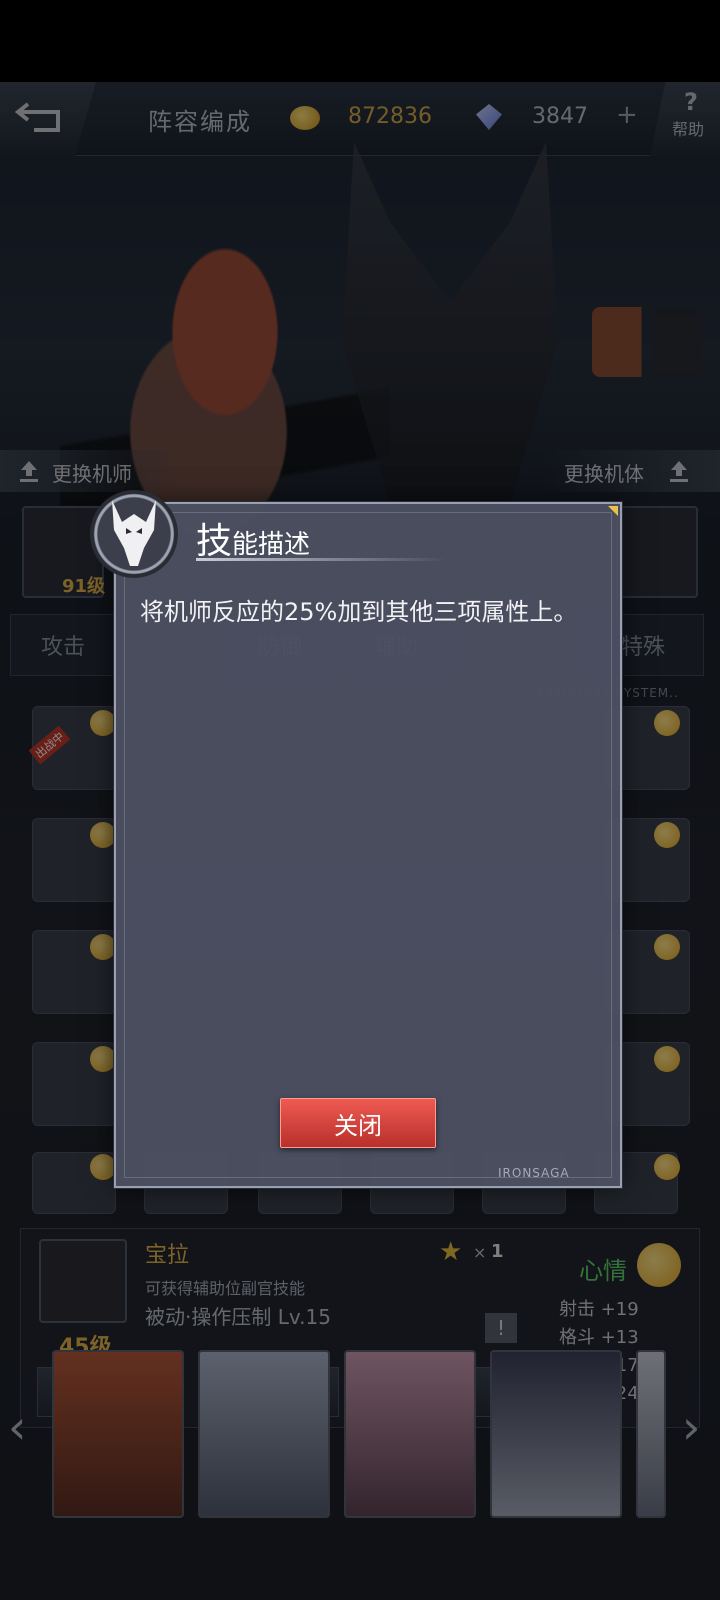  I want to click on dialog-title-rest: 能描述, so click(271, 545).